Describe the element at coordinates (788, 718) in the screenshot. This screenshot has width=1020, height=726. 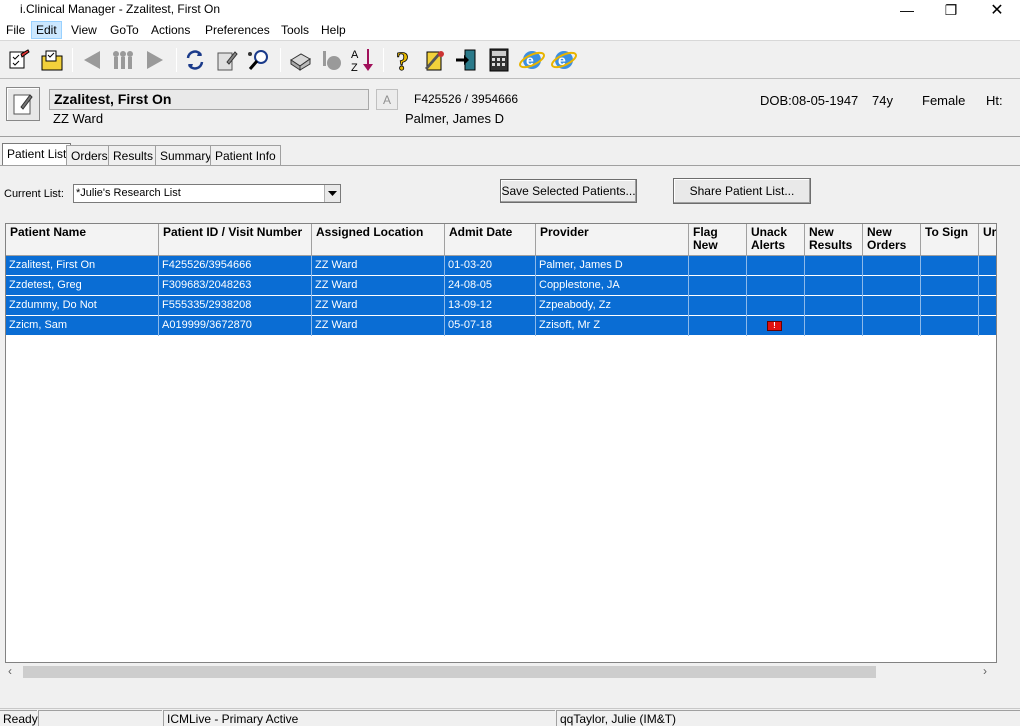
I see `status-user: qqTaylor, Julie (IM&T)` at that location.